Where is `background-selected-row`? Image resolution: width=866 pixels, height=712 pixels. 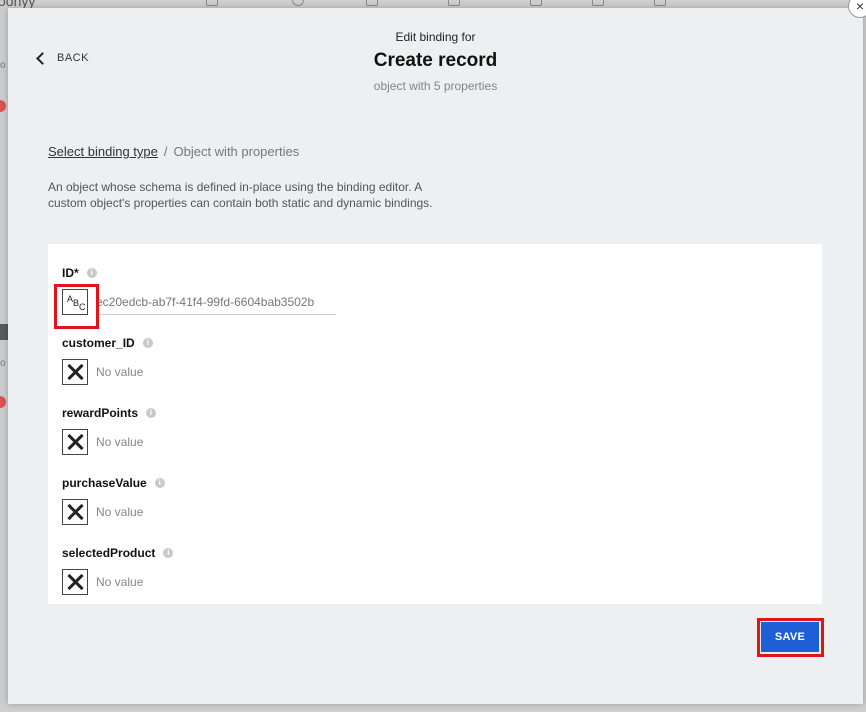 background-selected-row is located at coordinates (4, 332).